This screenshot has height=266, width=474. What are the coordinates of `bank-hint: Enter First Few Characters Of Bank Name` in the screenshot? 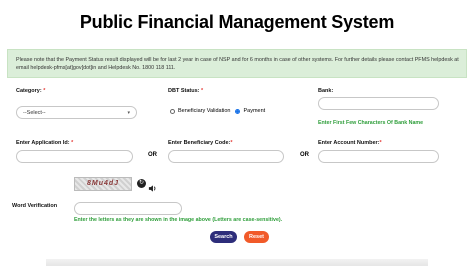 It's located at (371, 123).